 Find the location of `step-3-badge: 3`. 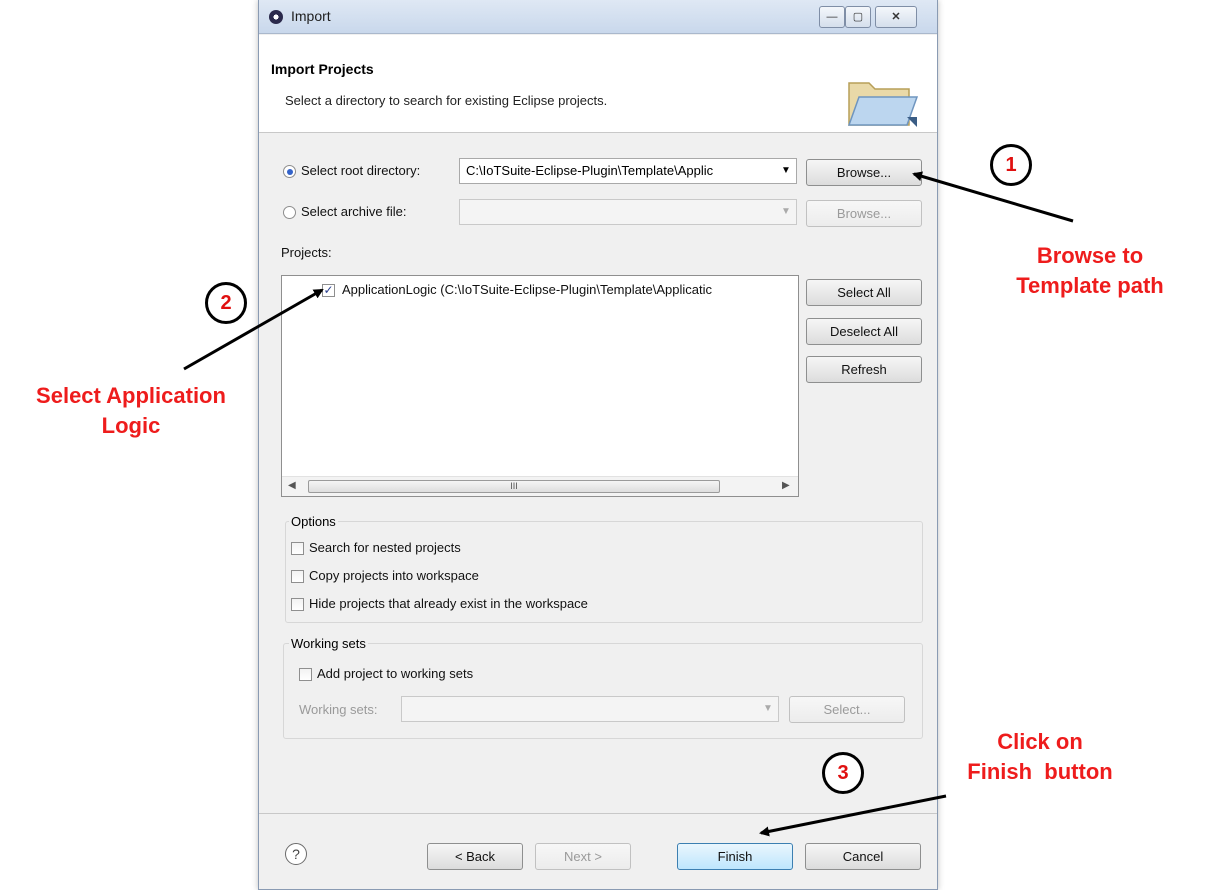

step-3-badge: 3 is located at coordinates (843, 773).